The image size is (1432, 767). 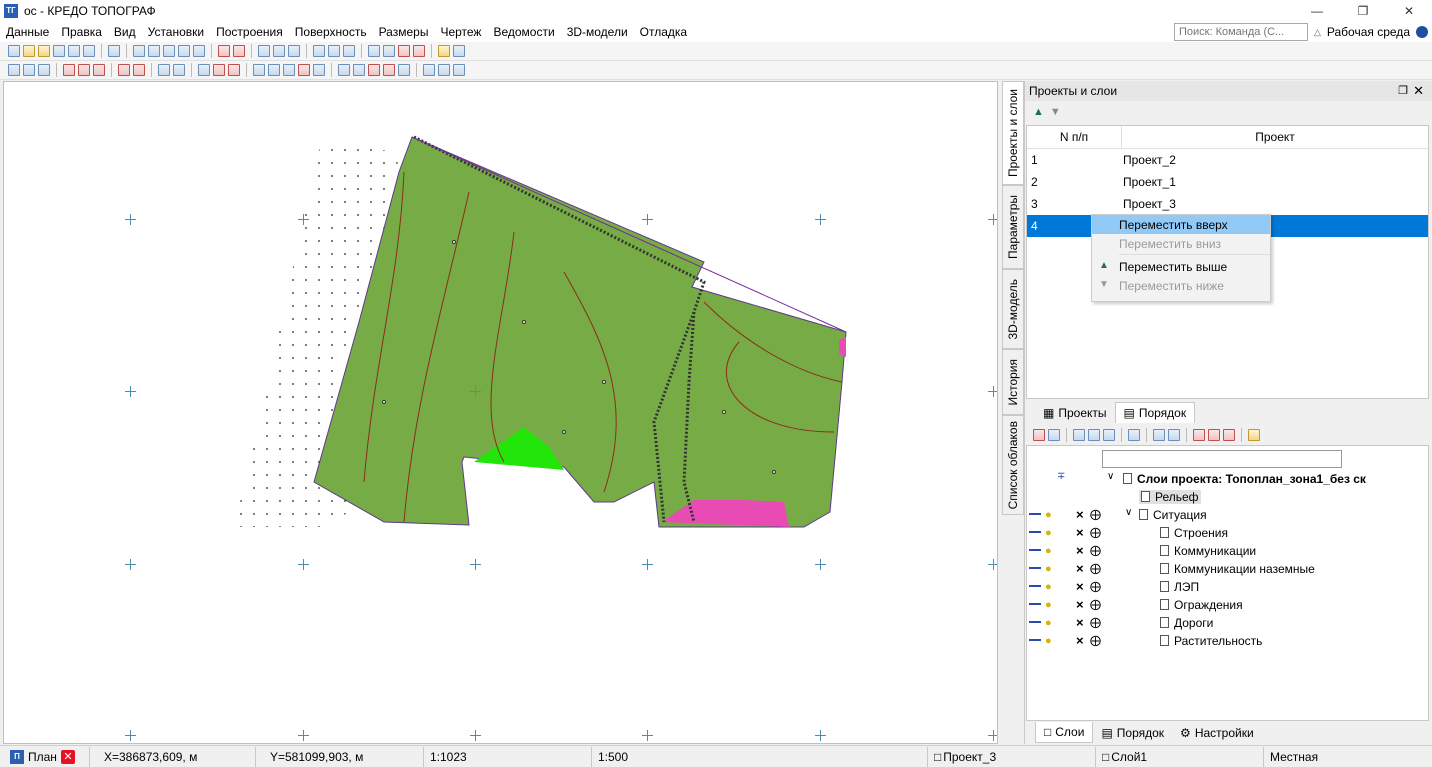 I want to click on coordinate-system: Местная, so click(x=1346, y=757).